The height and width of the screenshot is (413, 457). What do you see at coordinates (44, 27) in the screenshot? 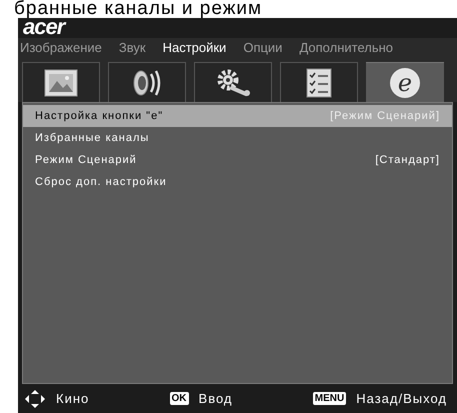
I see `logo: acer` at bounding box center [44, 27].